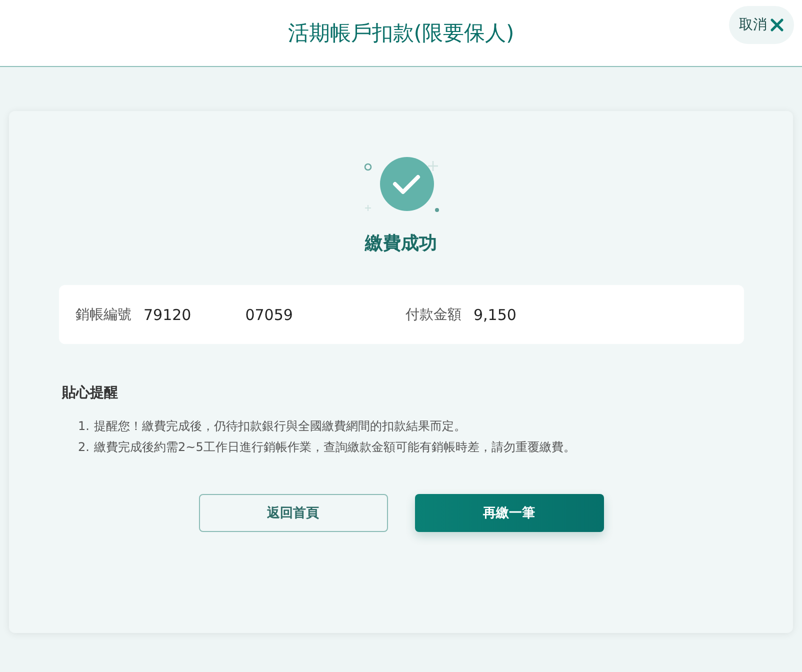 This screenshot has height=672, width=802. What do you see at coordinates (401, 243) in the screenshot?
I see `status-message: 繳費成功` at bounding box center [401, 243].